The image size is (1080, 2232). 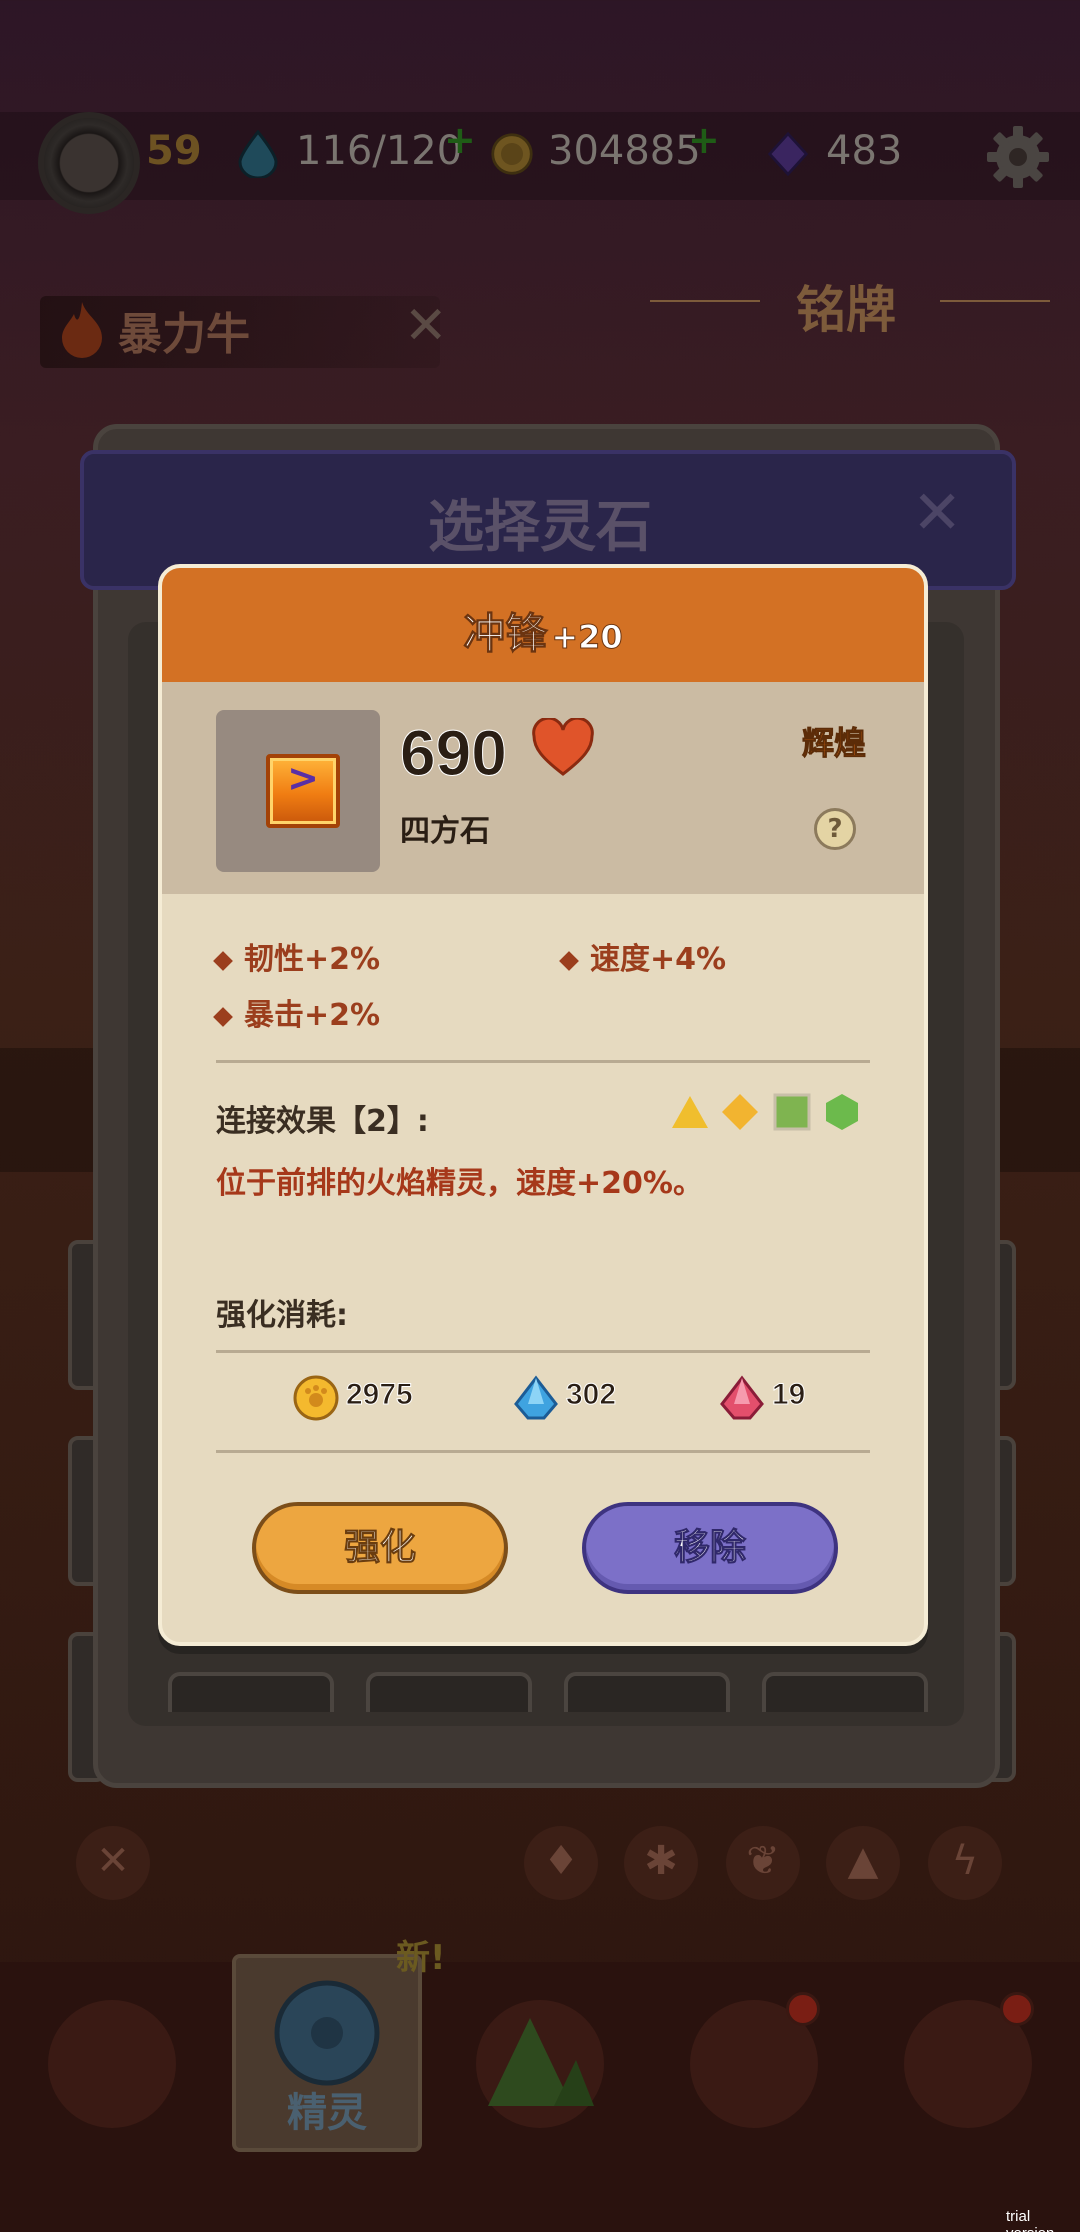 I want to click on stat-text: 韧性+2%, so click(x=312, y=959).